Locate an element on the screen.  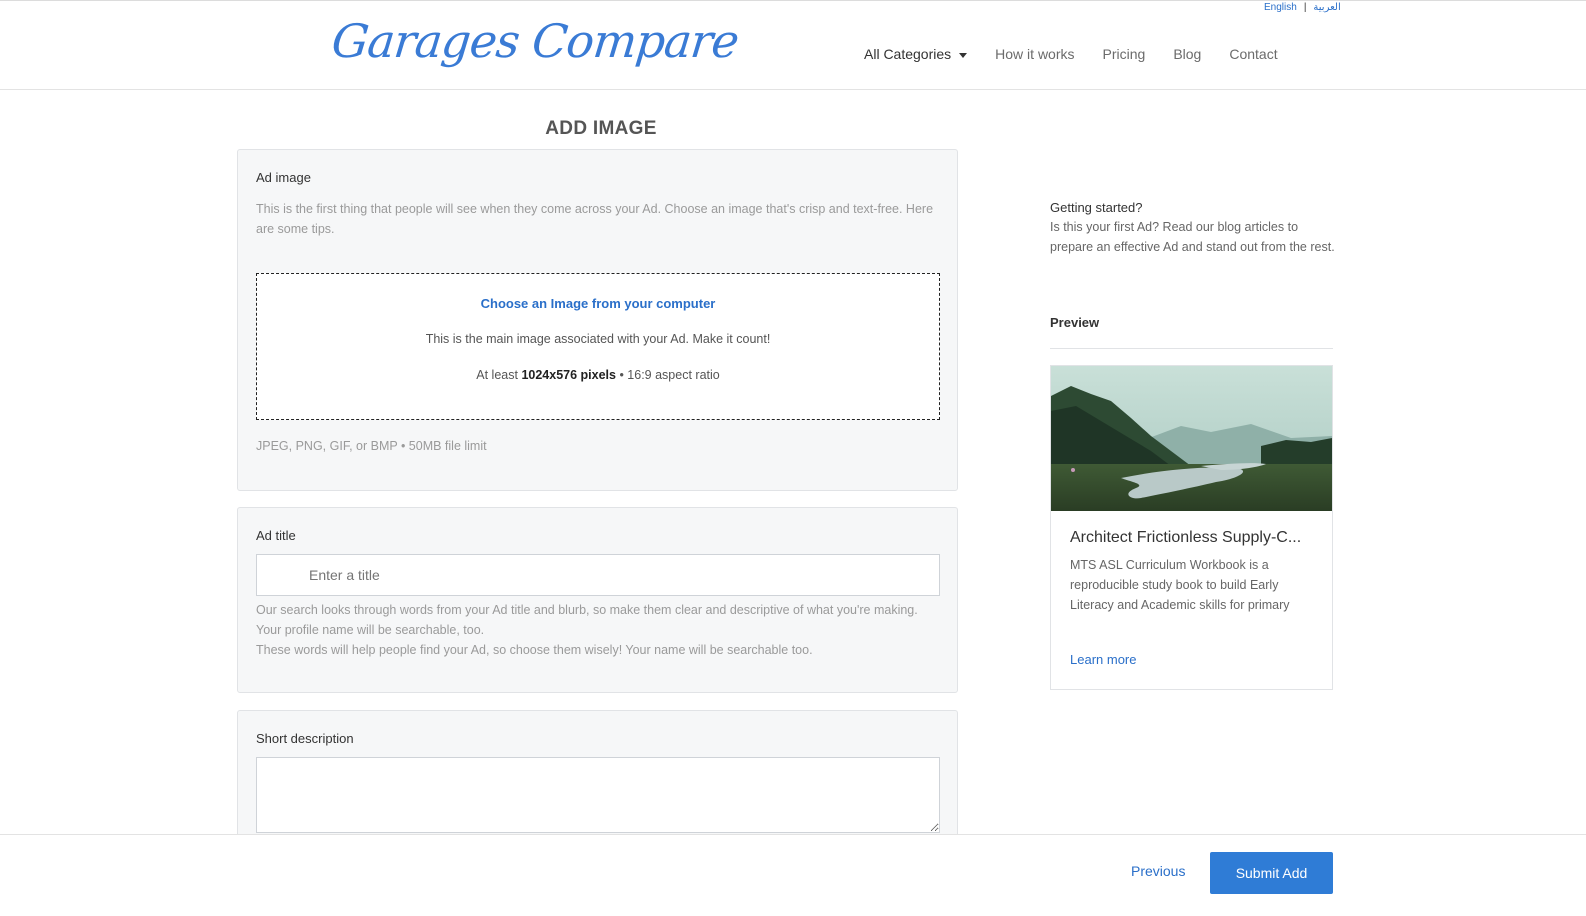
nav-how-it-works: How it works is located at coordinates (1034, 54).